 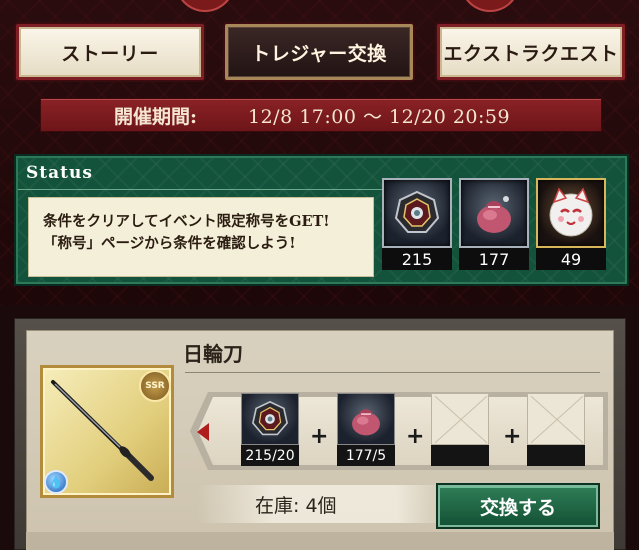 I want to click on status-item-pouch: 177, so click(x=494, y=224).